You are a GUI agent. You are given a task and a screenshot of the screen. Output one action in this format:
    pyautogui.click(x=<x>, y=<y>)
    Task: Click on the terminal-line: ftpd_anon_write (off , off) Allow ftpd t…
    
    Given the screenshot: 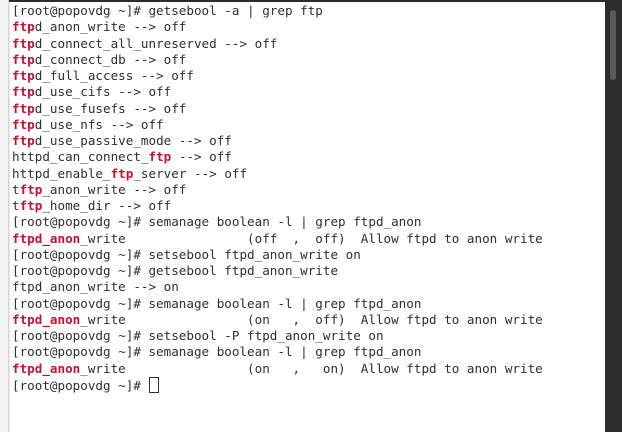 What is the action you would take?
    pyautogui.click(x=277, y=239)
    